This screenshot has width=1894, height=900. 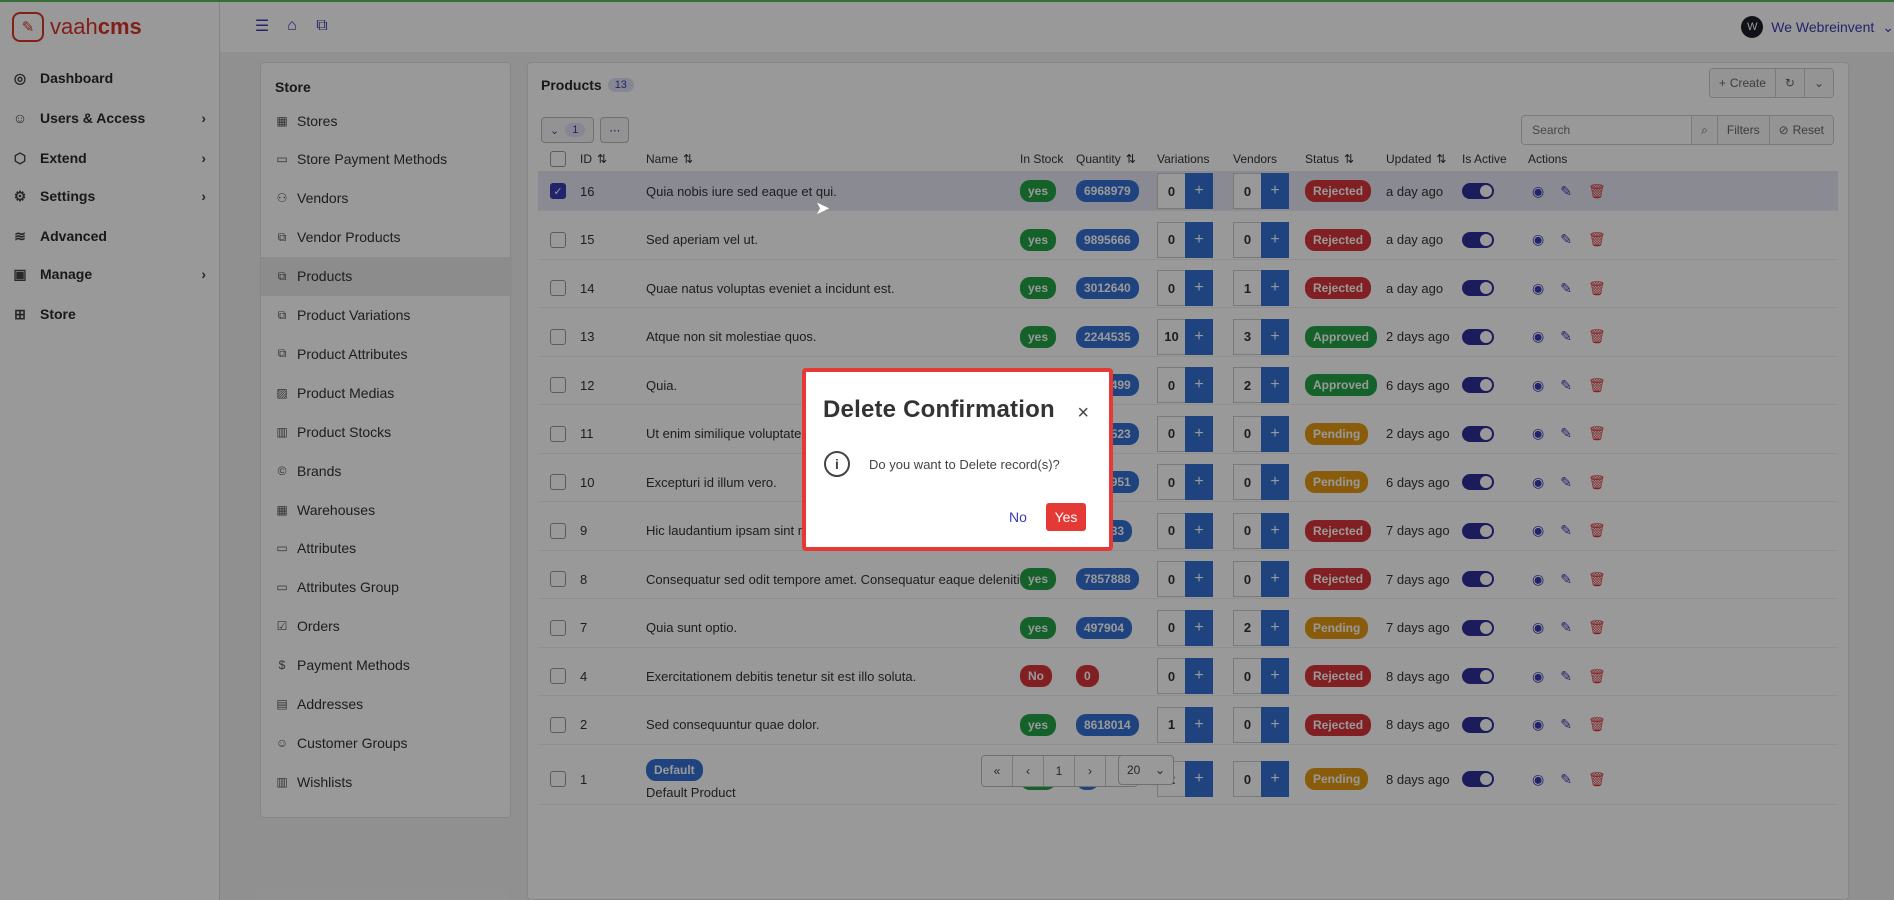 I want to click on close-icon: ×, so click(x=1083, y=413).